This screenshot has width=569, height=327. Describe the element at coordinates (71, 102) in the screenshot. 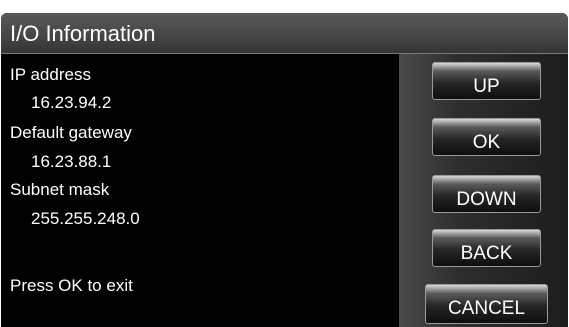

I see `ip-address-value: 16.23.94.2` at that location.